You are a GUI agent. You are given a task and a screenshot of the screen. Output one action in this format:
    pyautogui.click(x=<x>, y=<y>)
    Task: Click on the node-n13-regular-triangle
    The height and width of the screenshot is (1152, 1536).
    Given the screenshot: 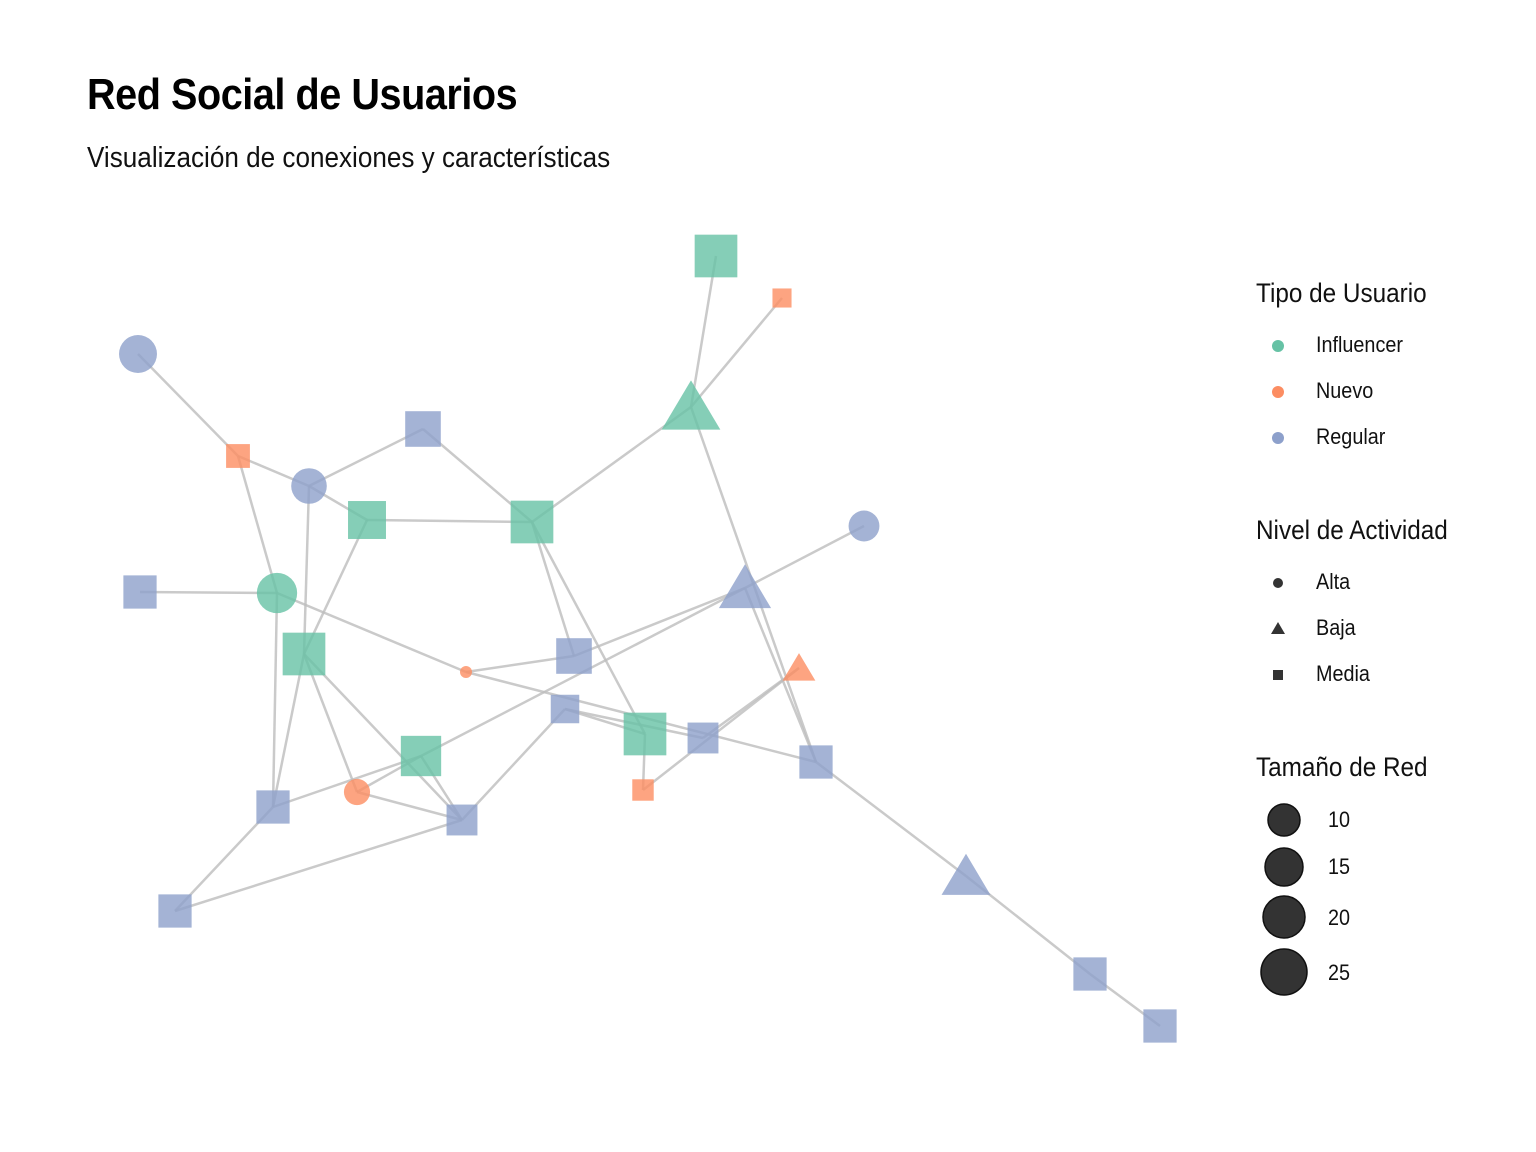 What is the action you would take?
    pyautogui.click(x=745, y=586)
    